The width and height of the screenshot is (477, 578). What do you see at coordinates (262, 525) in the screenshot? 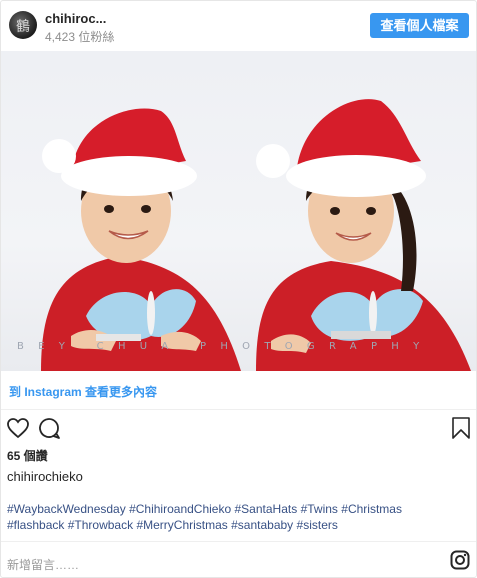
I see `hashtag-link: #santababy` at bounding box center [262, 525].